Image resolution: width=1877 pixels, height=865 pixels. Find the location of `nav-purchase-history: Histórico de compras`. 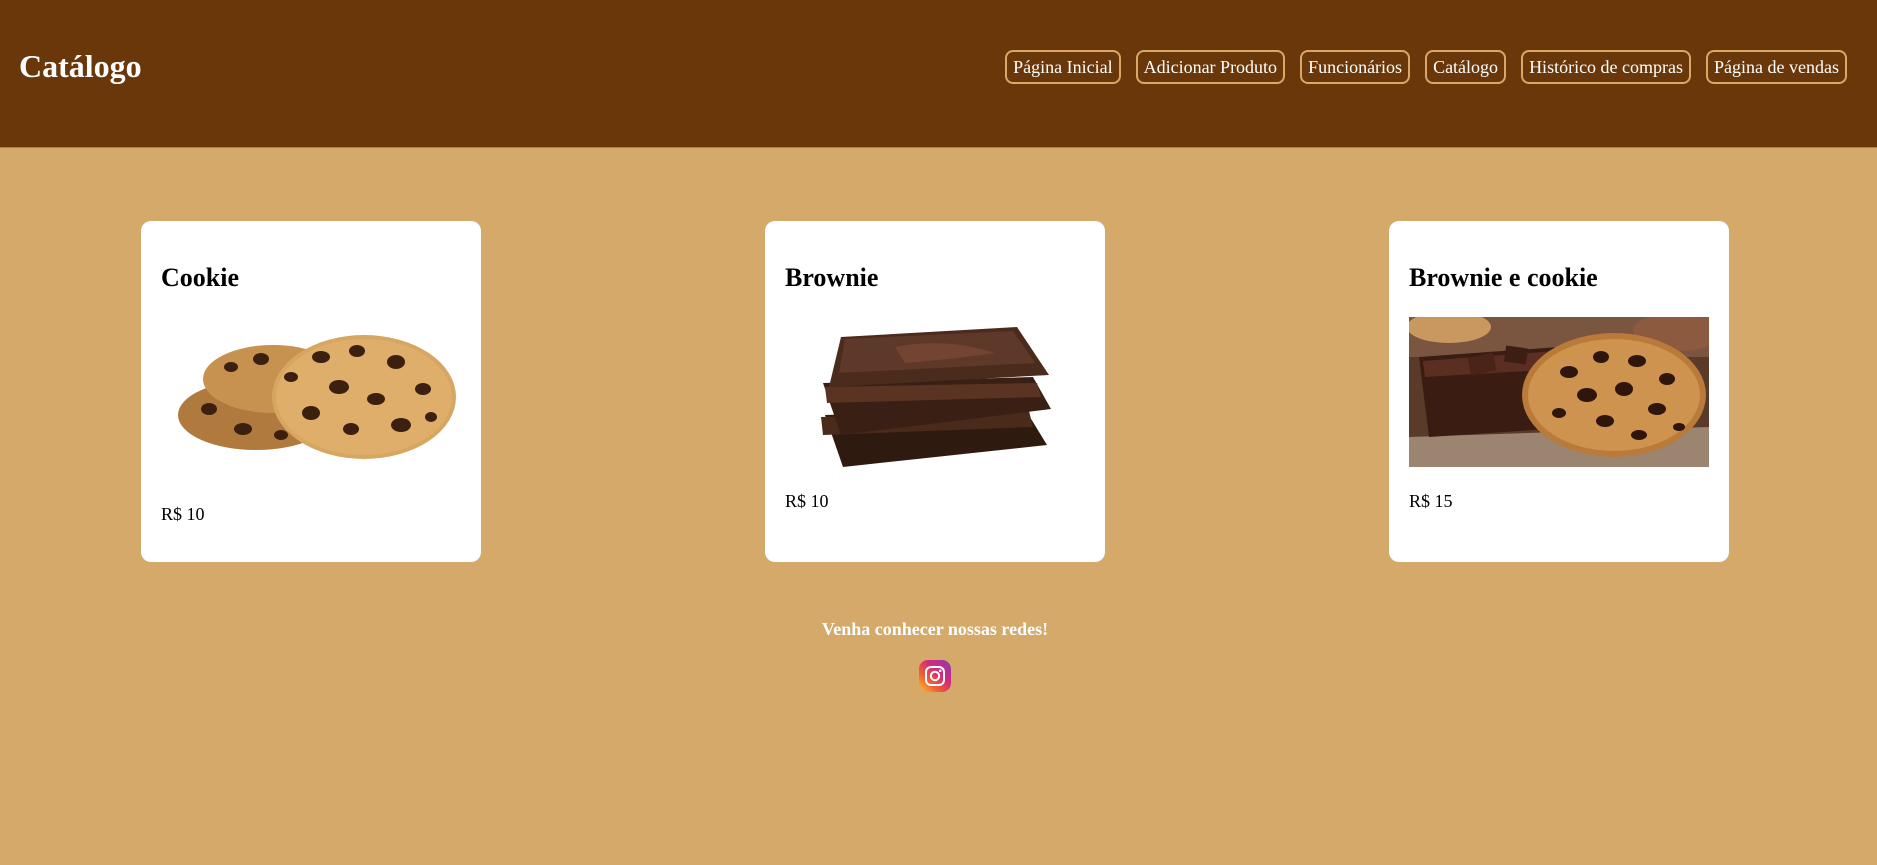

nav-purchase-history: Histórico de compras is located at coordinates (1606, 67).